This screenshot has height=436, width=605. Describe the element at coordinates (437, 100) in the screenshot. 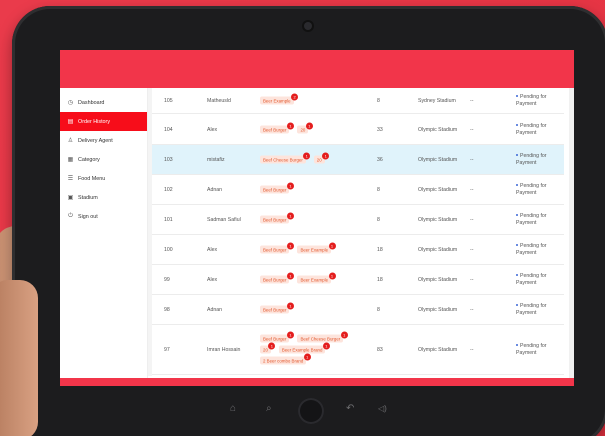

I see `venue-name: Sydney Stadium` at that location.